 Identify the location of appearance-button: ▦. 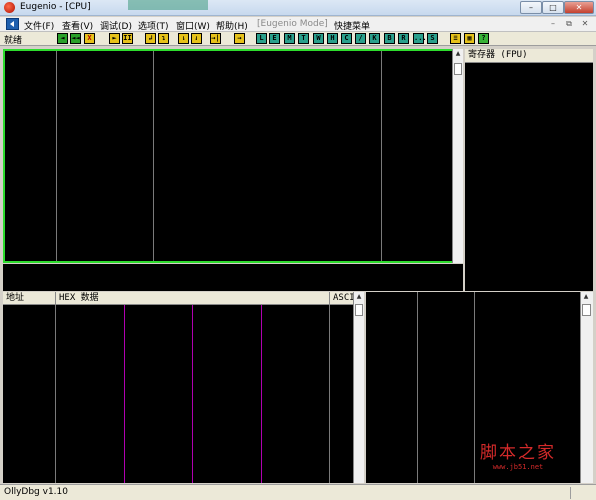
(469, 38).